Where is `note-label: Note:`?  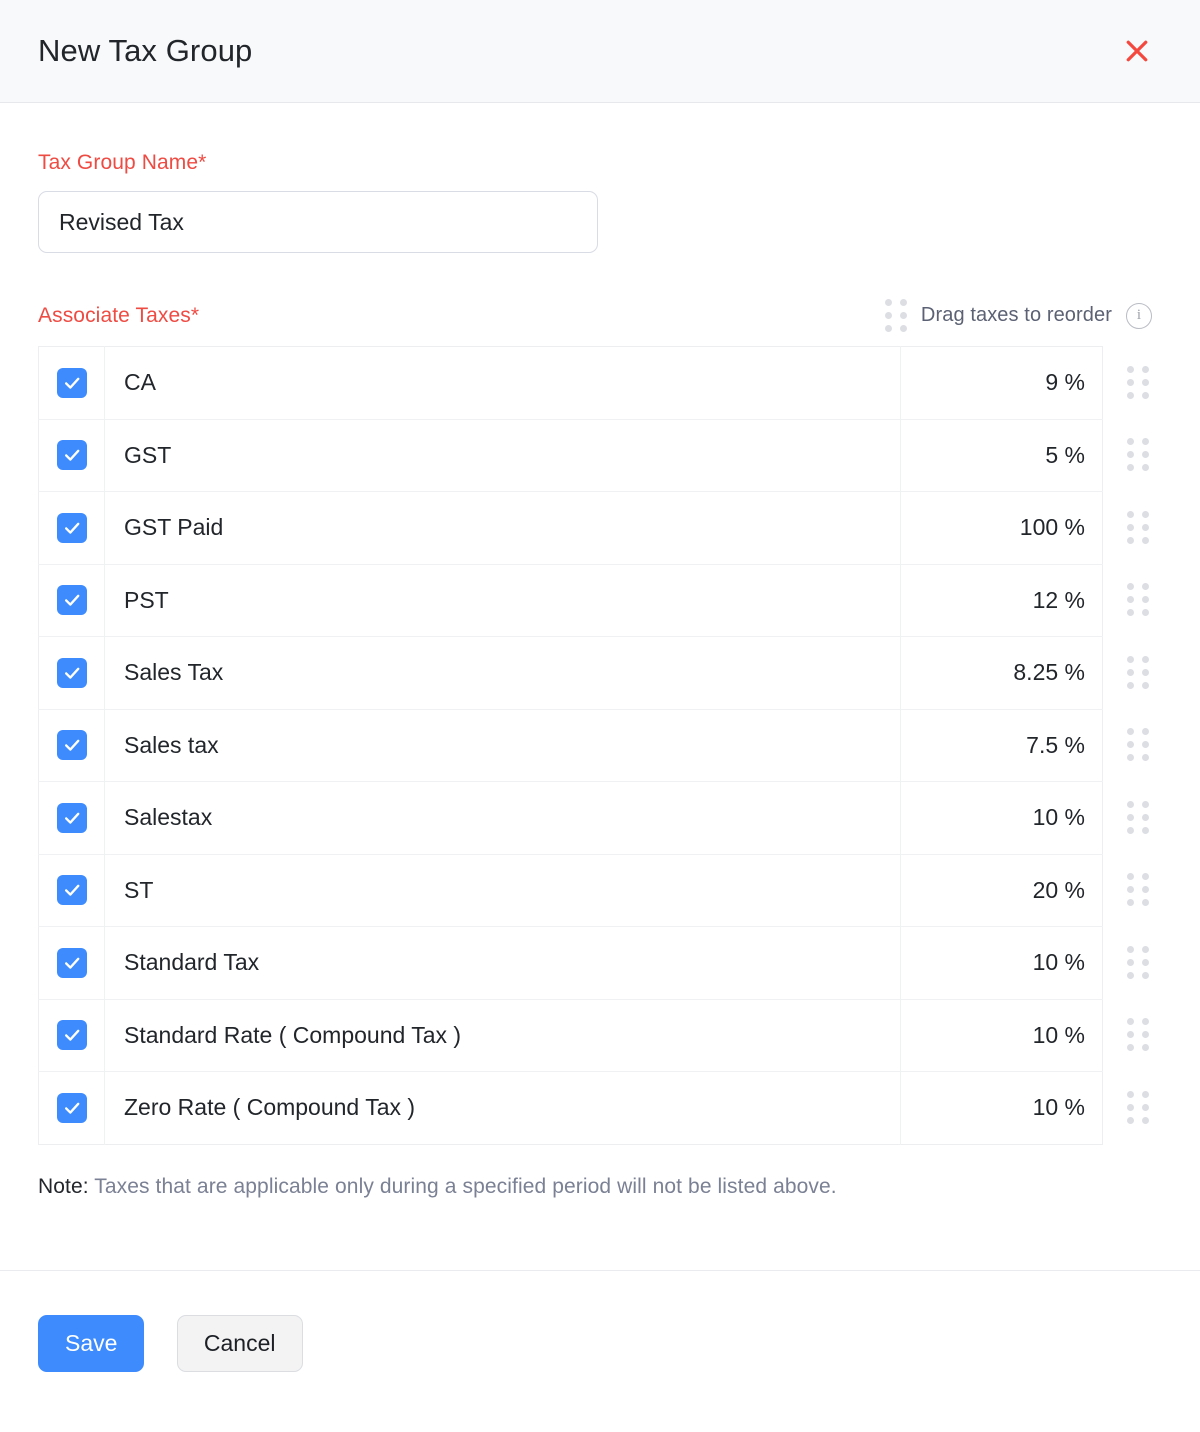
note-label: Note: is located at coordinates (63, 1186).